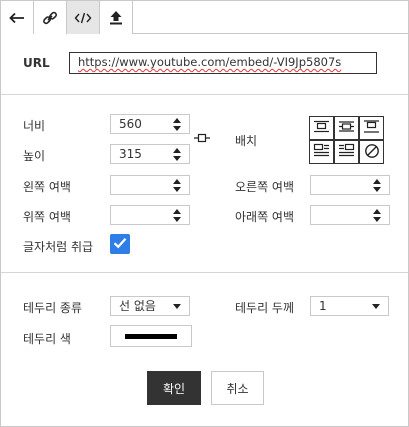 This screenshot has width=409, height=427. I want to click on align-label: 배치, so click(246, 141).